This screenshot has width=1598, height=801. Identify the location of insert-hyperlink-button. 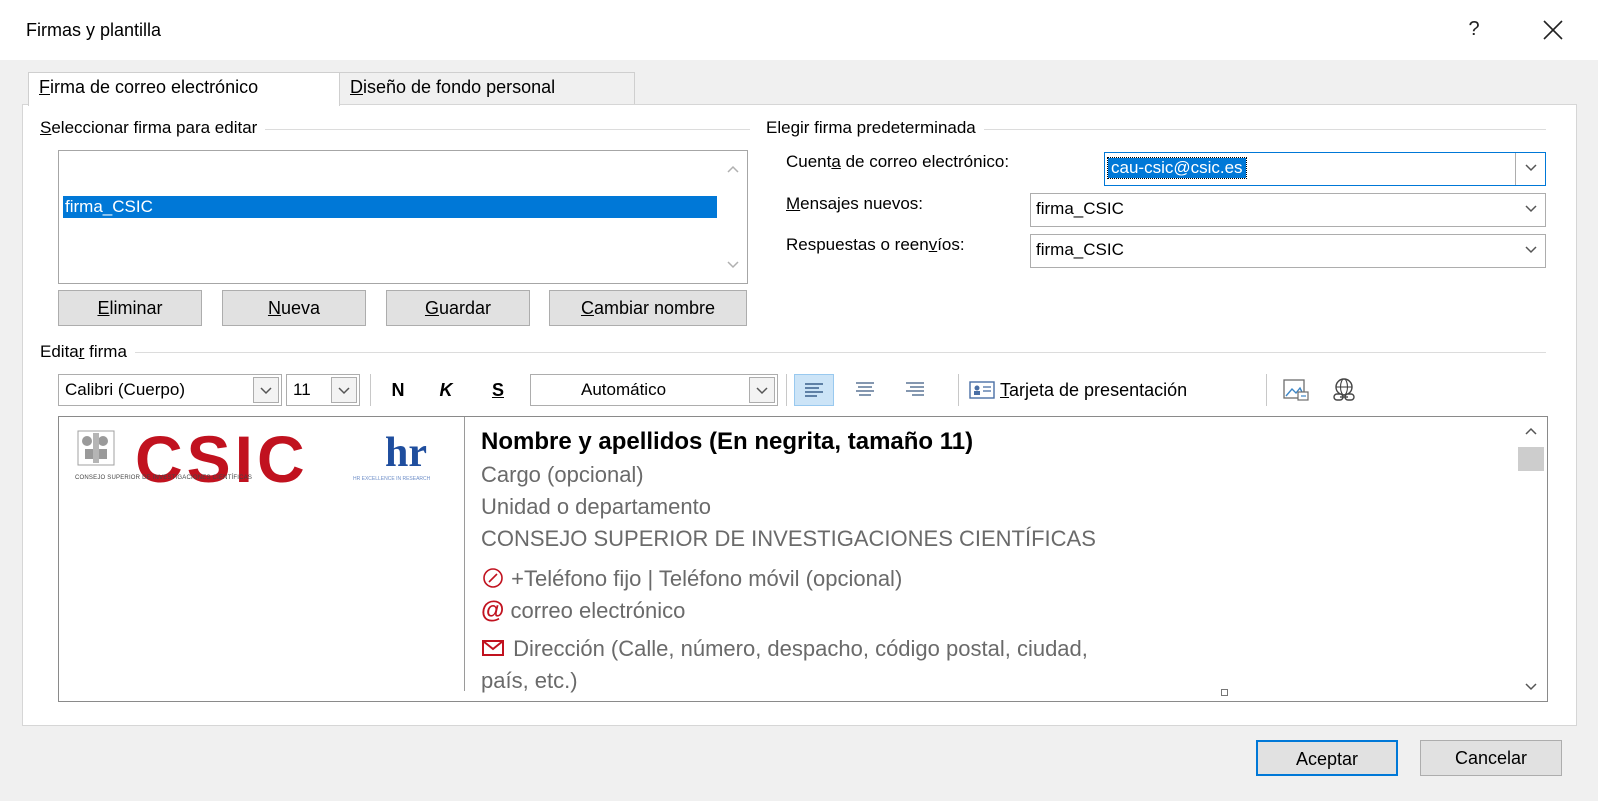
(1346, 390).